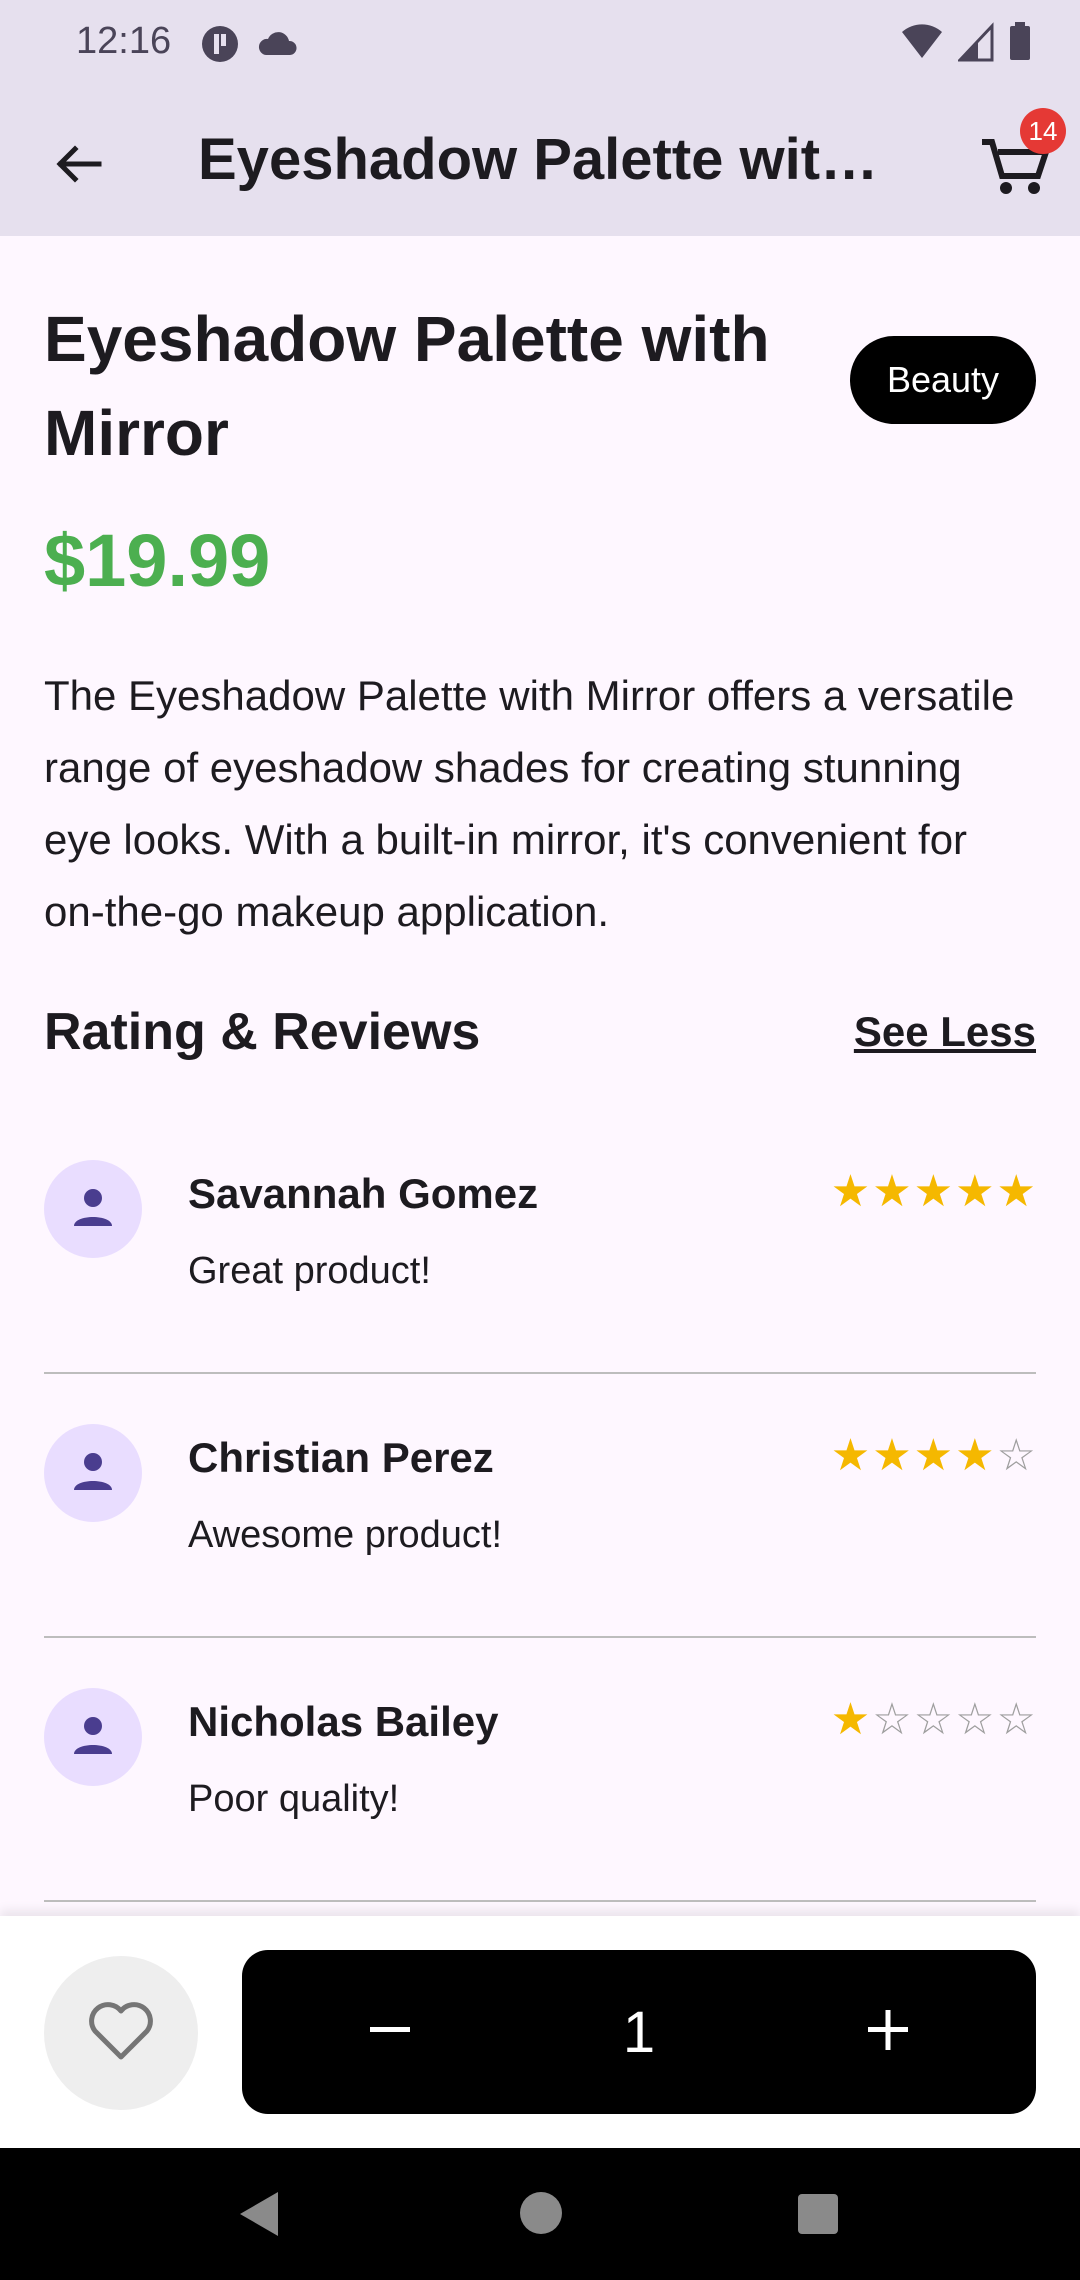 Image resolution: width=1080 pixels, height=2280 pixels. What do you see at coordinates (266, 2214) in the screenshot?
I see `nav-back-button` at bounding box center [266, 2214].